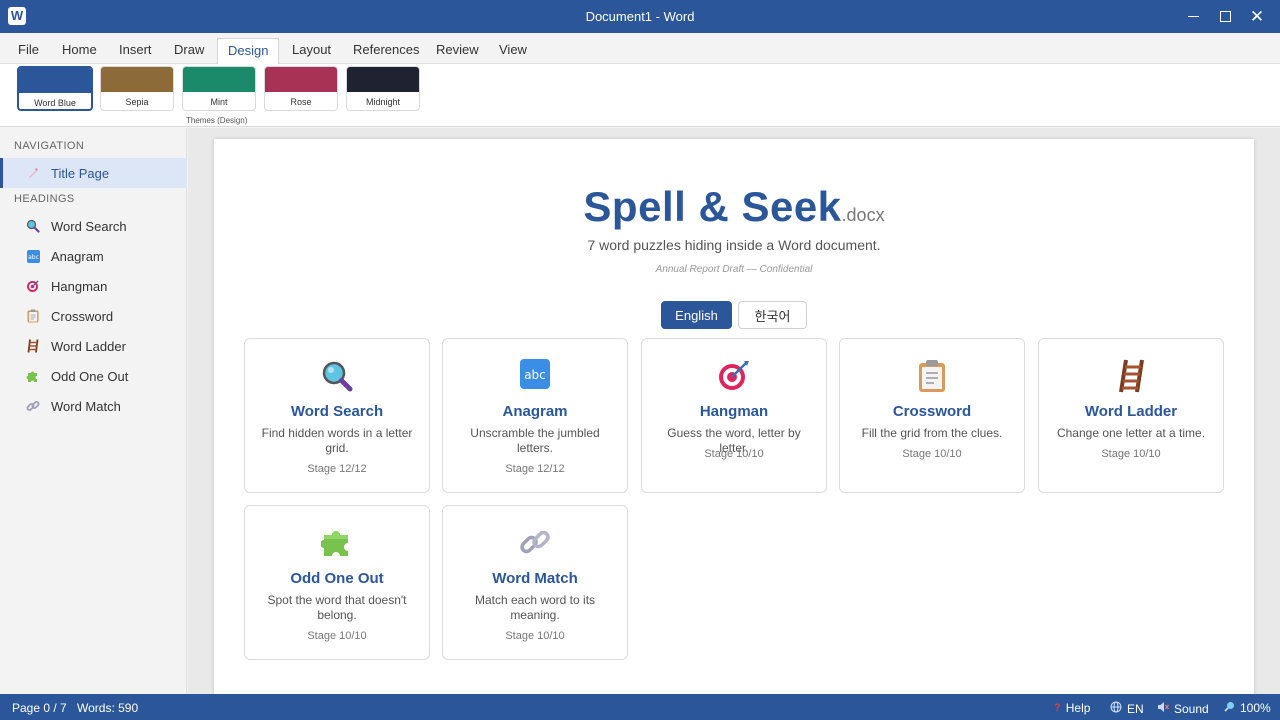 The image size is (1280, 720). What do you see at coordinates (90, 376) in the screenshot?
I see `sidebar-item-label: Odd One Out` at bounding box center [90, 376].